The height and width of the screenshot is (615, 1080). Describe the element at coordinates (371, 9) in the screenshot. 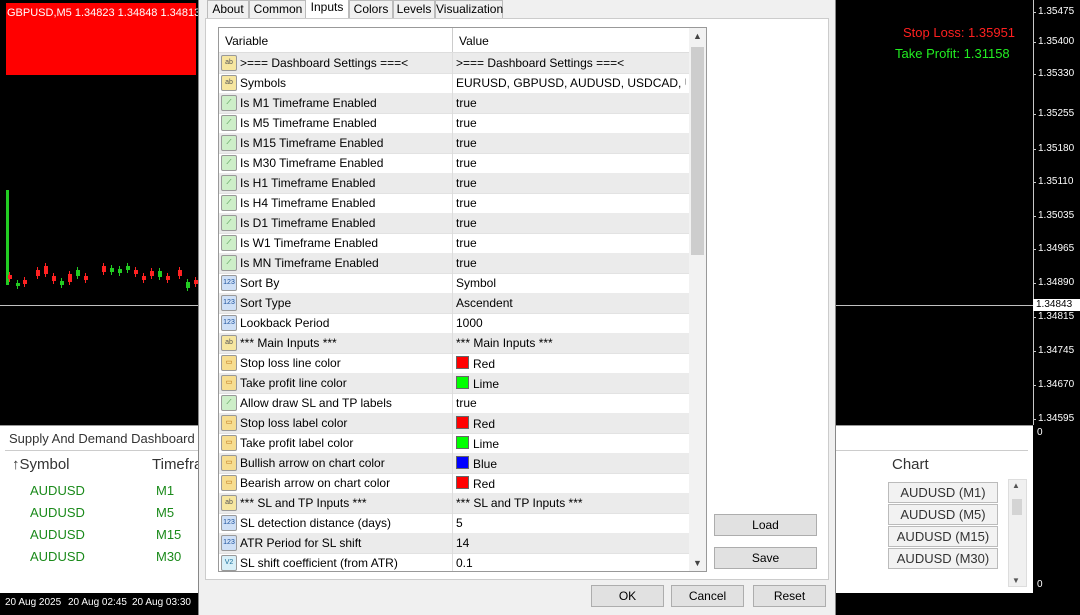

I see `tab-colors: Colors` at that location.